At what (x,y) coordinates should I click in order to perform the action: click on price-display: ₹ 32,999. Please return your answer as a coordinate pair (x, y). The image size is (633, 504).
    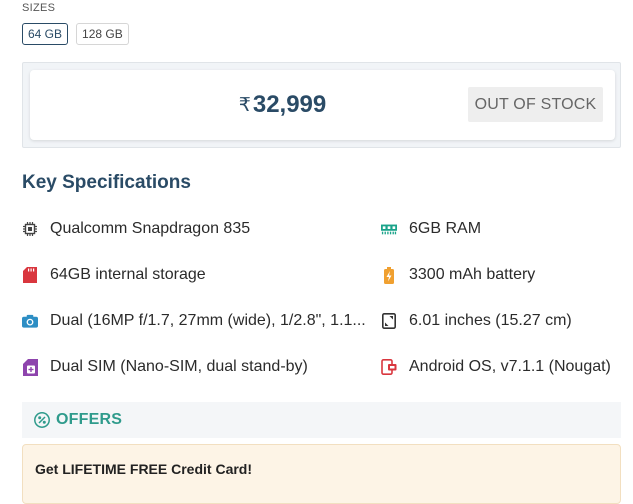
    Looking at the image, I should click on (282, 105).